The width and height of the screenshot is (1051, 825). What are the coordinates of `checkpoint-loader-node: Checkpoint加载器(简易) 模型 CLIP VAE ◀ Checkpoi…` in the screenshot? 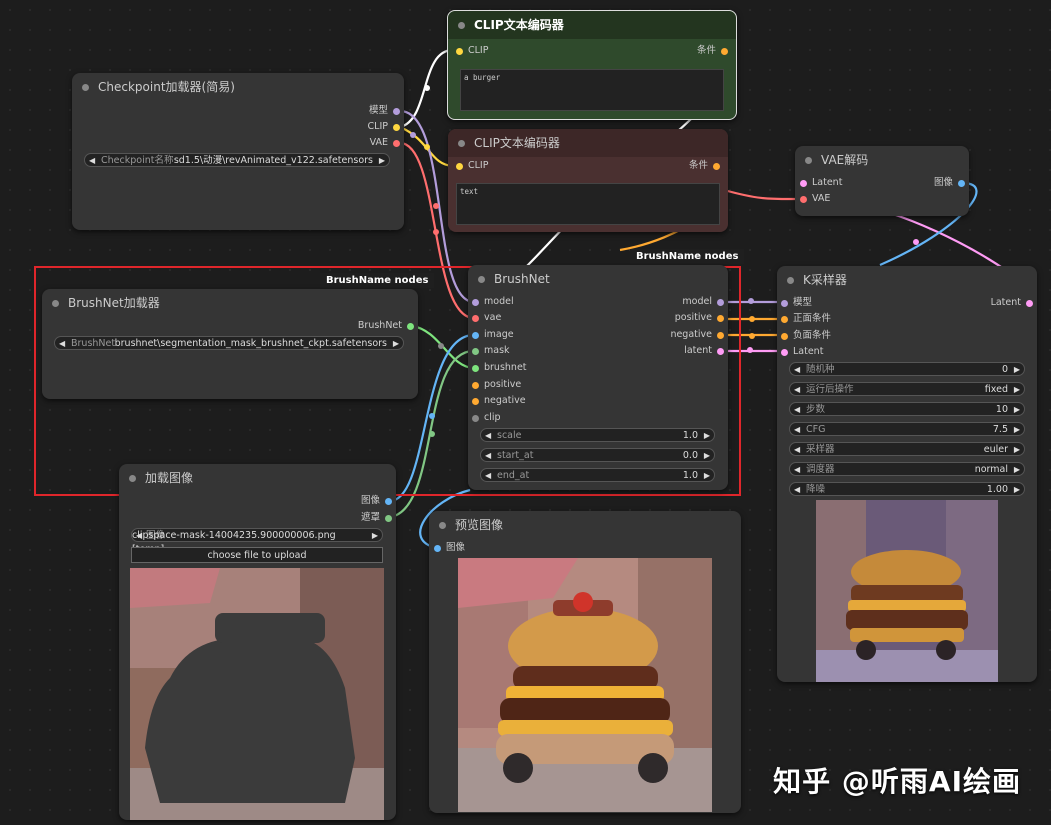 It's located at (238, 151).